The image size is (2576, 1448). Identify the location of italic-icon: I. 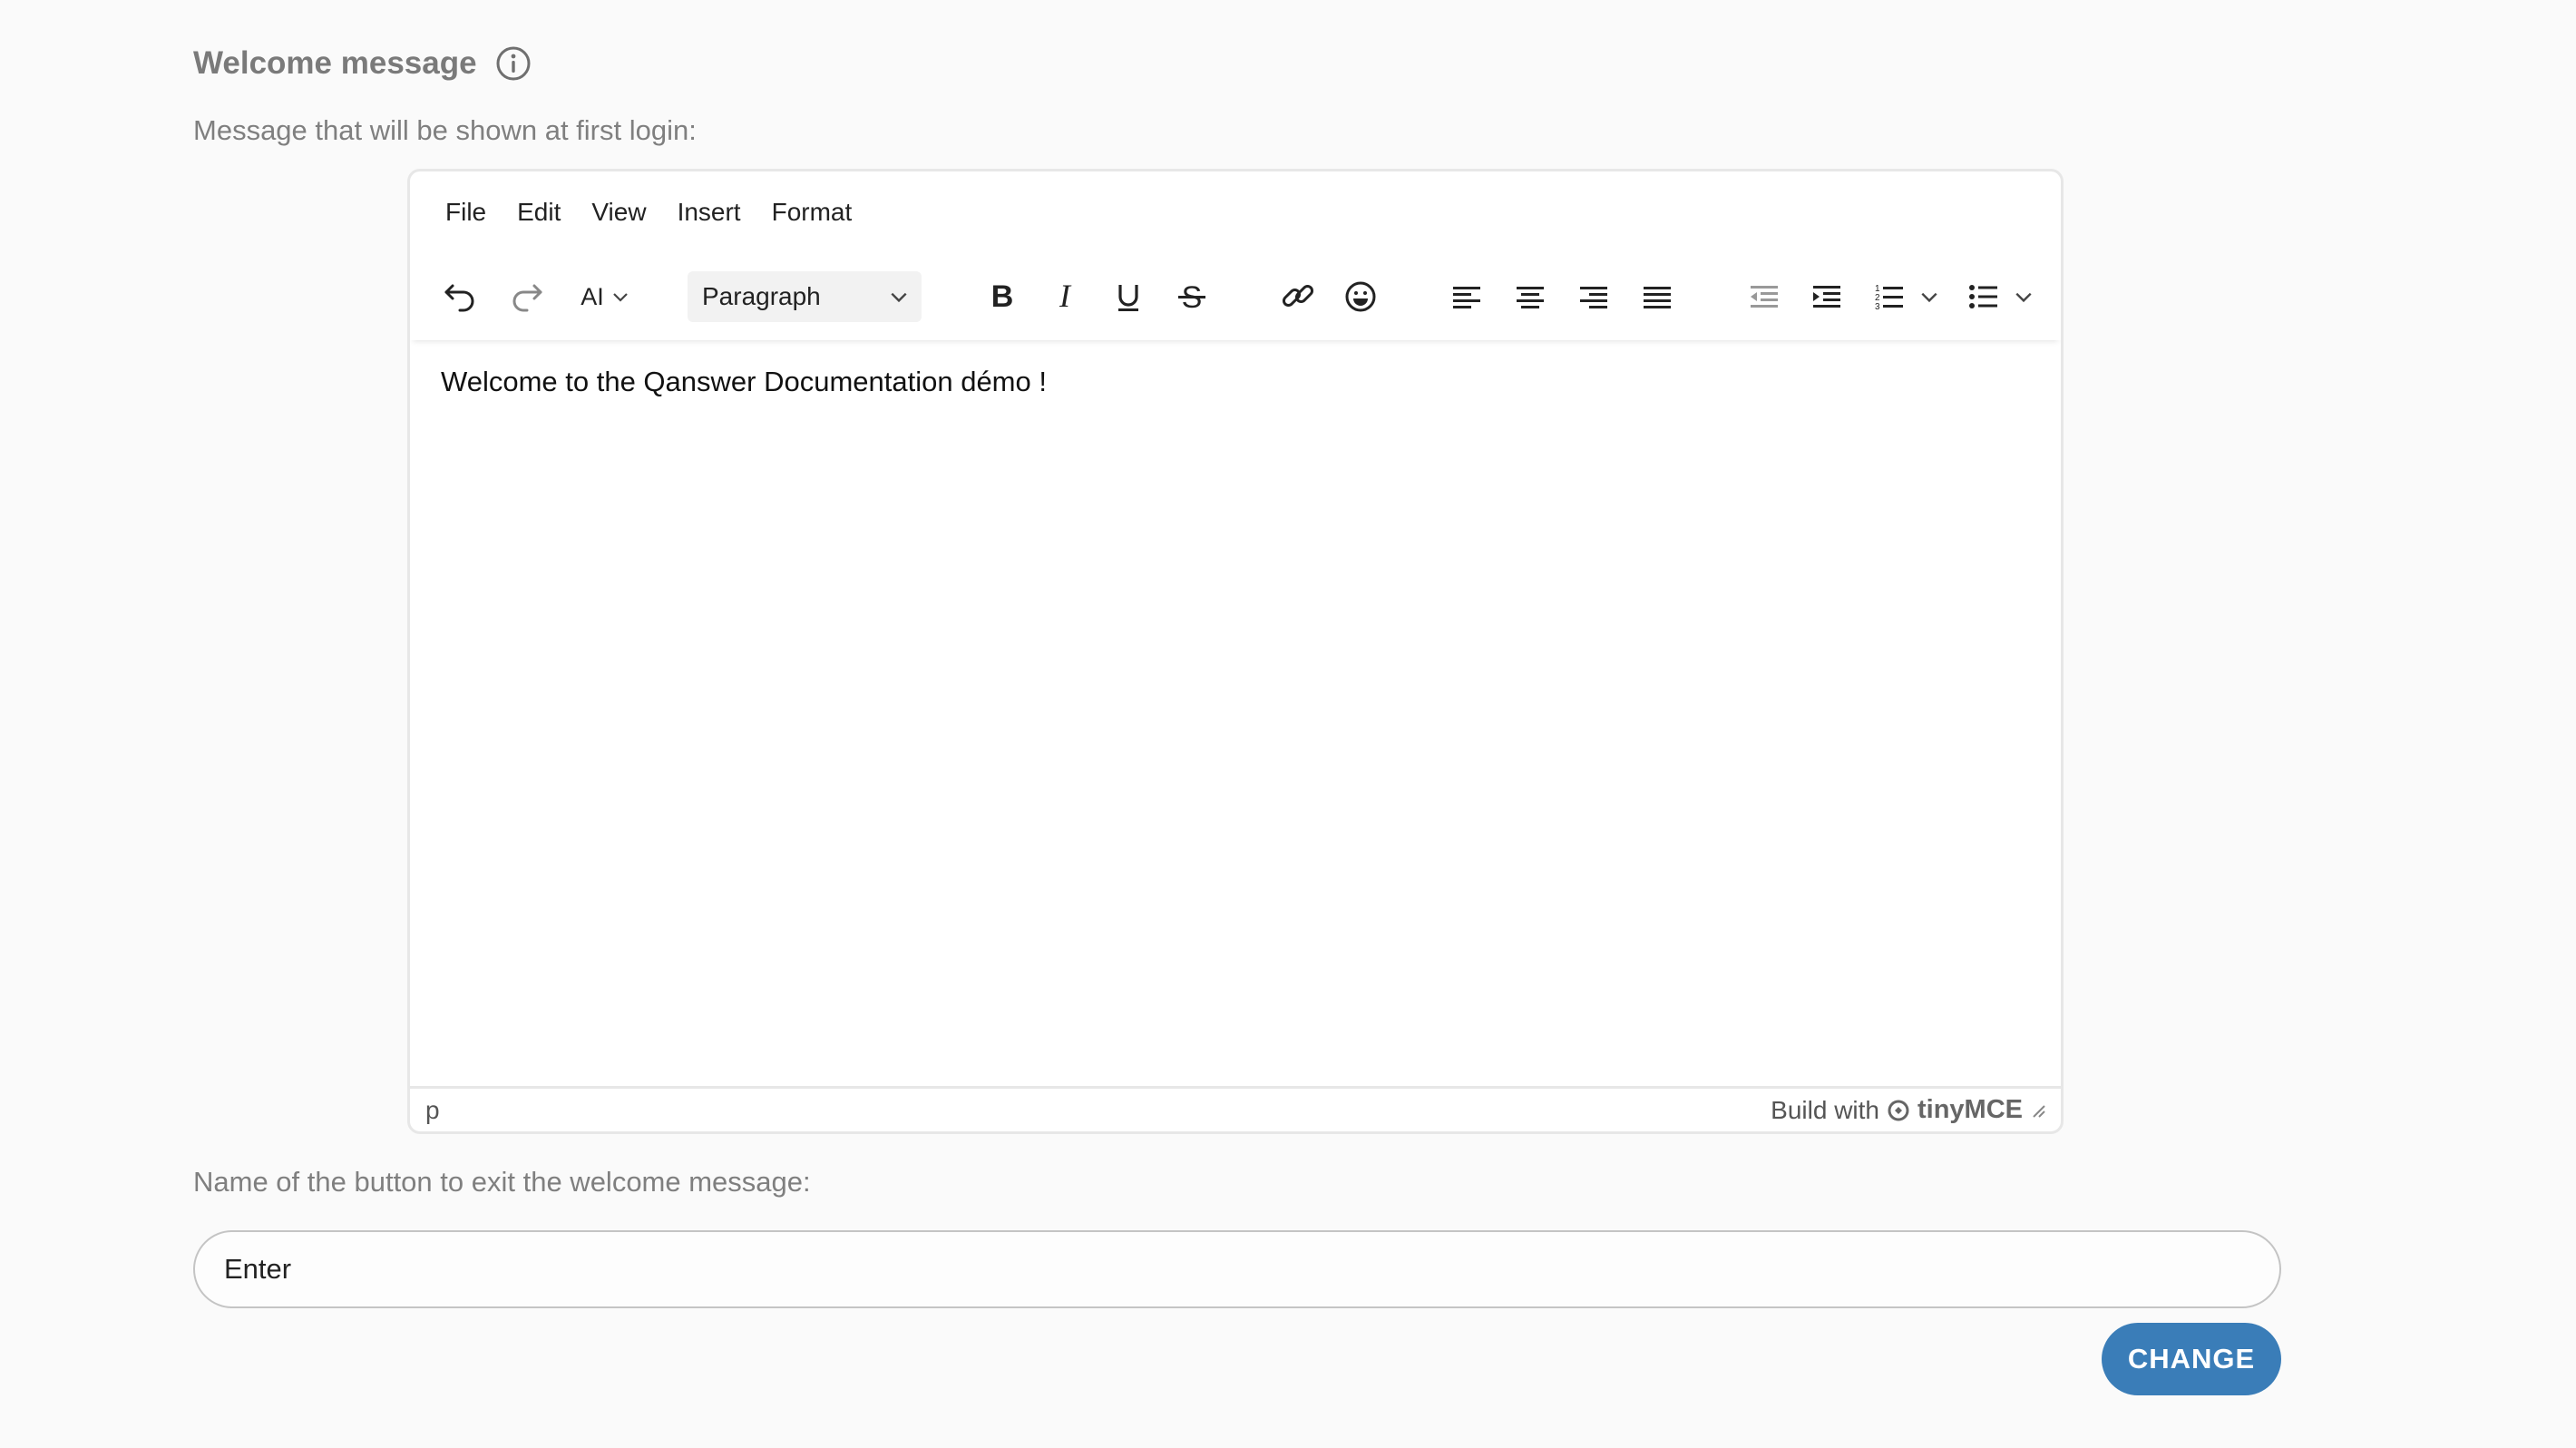
(1065, 296).